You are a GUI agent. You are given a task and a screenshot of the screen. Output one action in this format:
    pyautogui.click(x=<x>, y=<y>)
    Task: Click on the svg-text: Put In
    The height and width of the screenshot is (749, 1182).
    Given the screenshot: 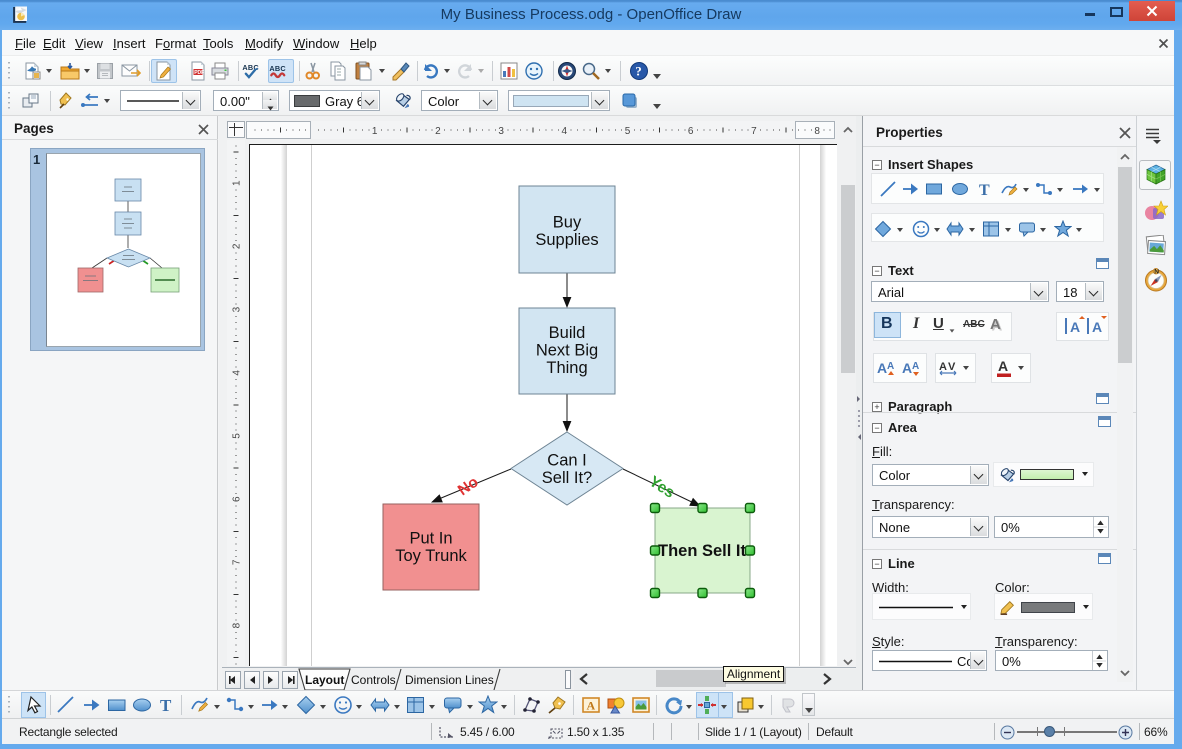 What is the action you would take?
    pyautogui.click(x=430, y=539)
    